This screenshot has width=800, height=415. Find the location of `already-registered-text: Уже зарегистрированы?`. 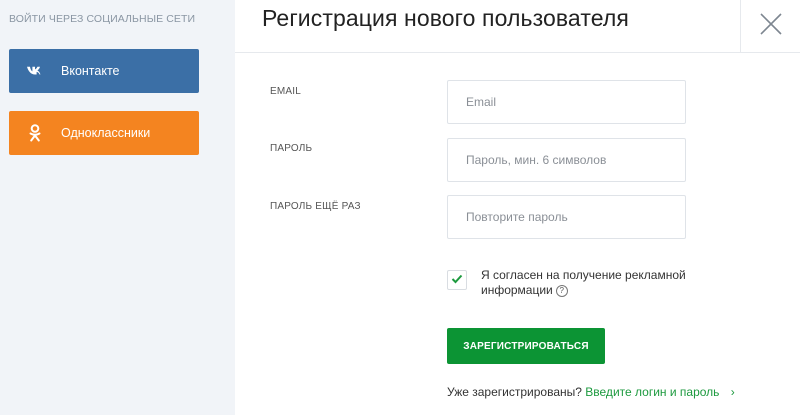

already-registered-text: Уже зарегистрированы? is located at coordinates (514, 392).